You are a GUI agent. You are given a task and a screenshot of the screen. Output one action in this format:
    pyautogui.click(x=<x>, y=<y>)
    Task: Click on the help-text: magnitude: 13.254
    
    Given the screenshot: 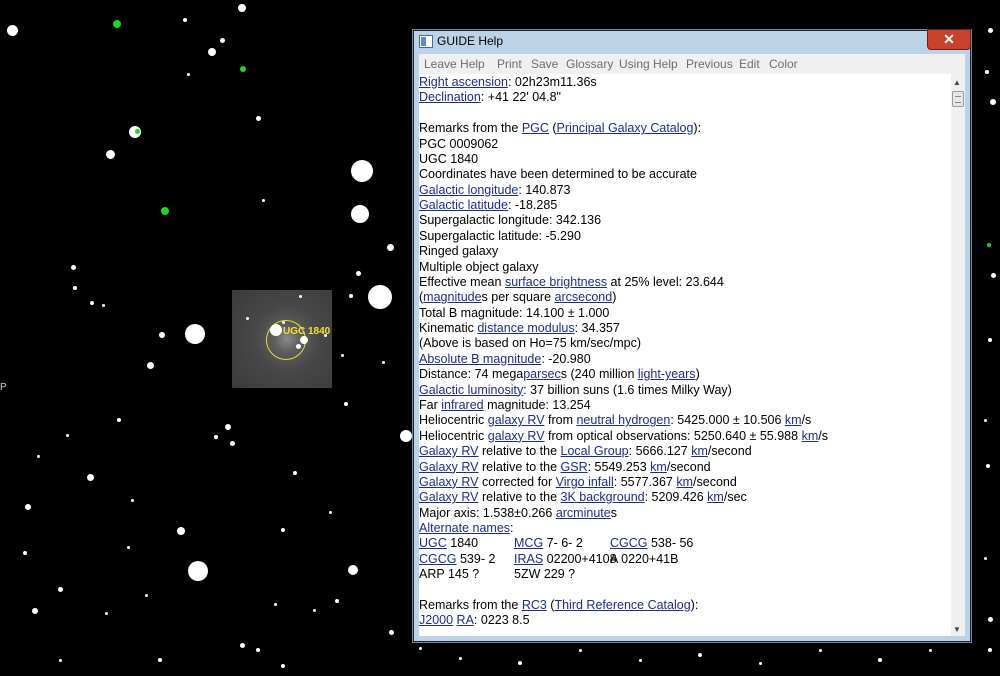 What is the action you would take?
    pyautogui.click(x=537, y=404)
    